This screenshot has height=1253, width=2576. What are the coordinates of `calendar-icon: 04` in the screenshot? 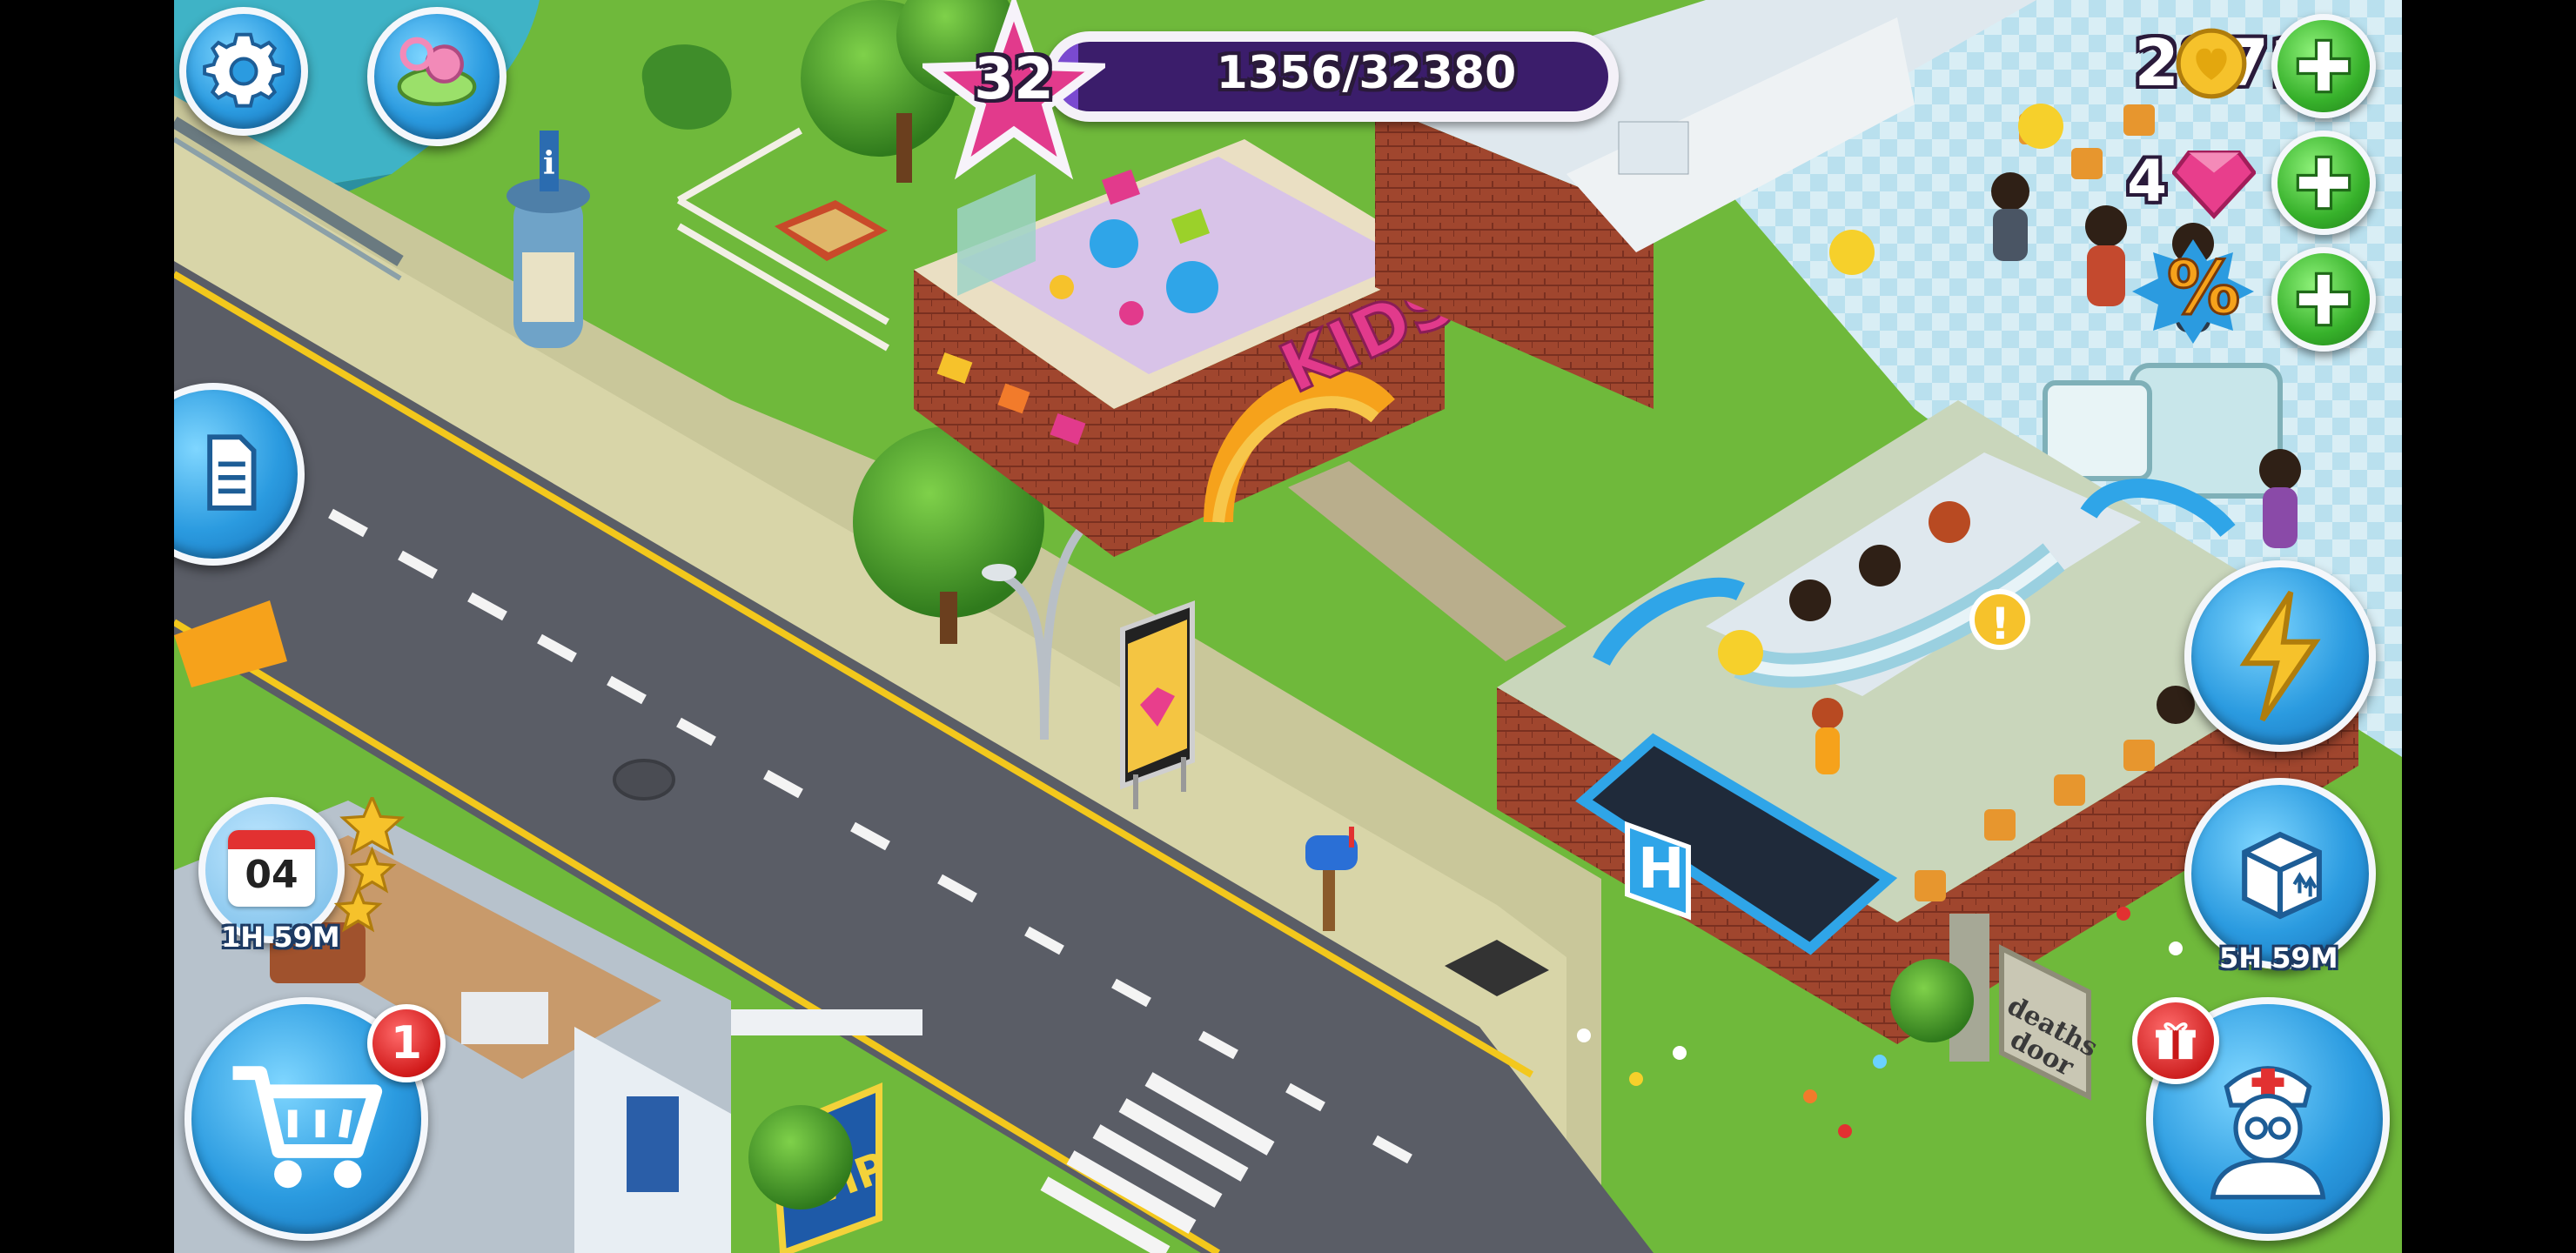 It's located at (271, 868).